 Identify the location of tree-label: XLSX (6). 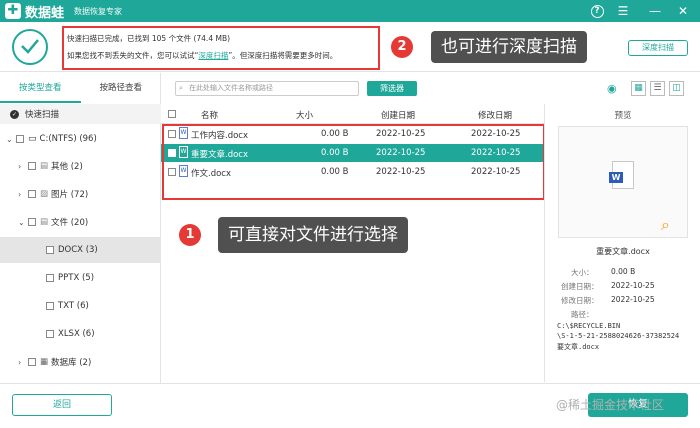
(76, 334).